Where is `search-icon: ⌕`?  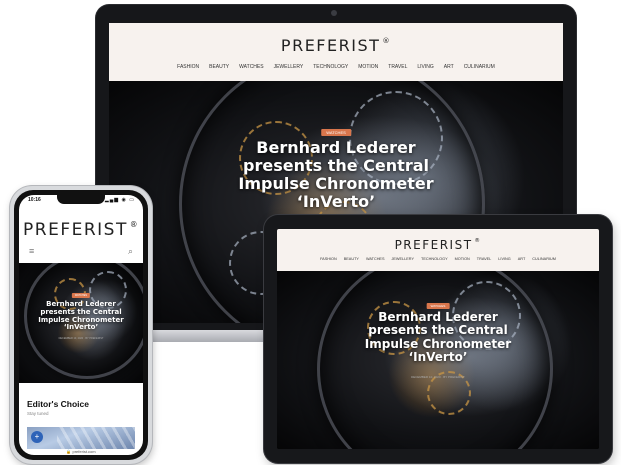
search-icon: ⌕ is located at coordinates (130, 251).